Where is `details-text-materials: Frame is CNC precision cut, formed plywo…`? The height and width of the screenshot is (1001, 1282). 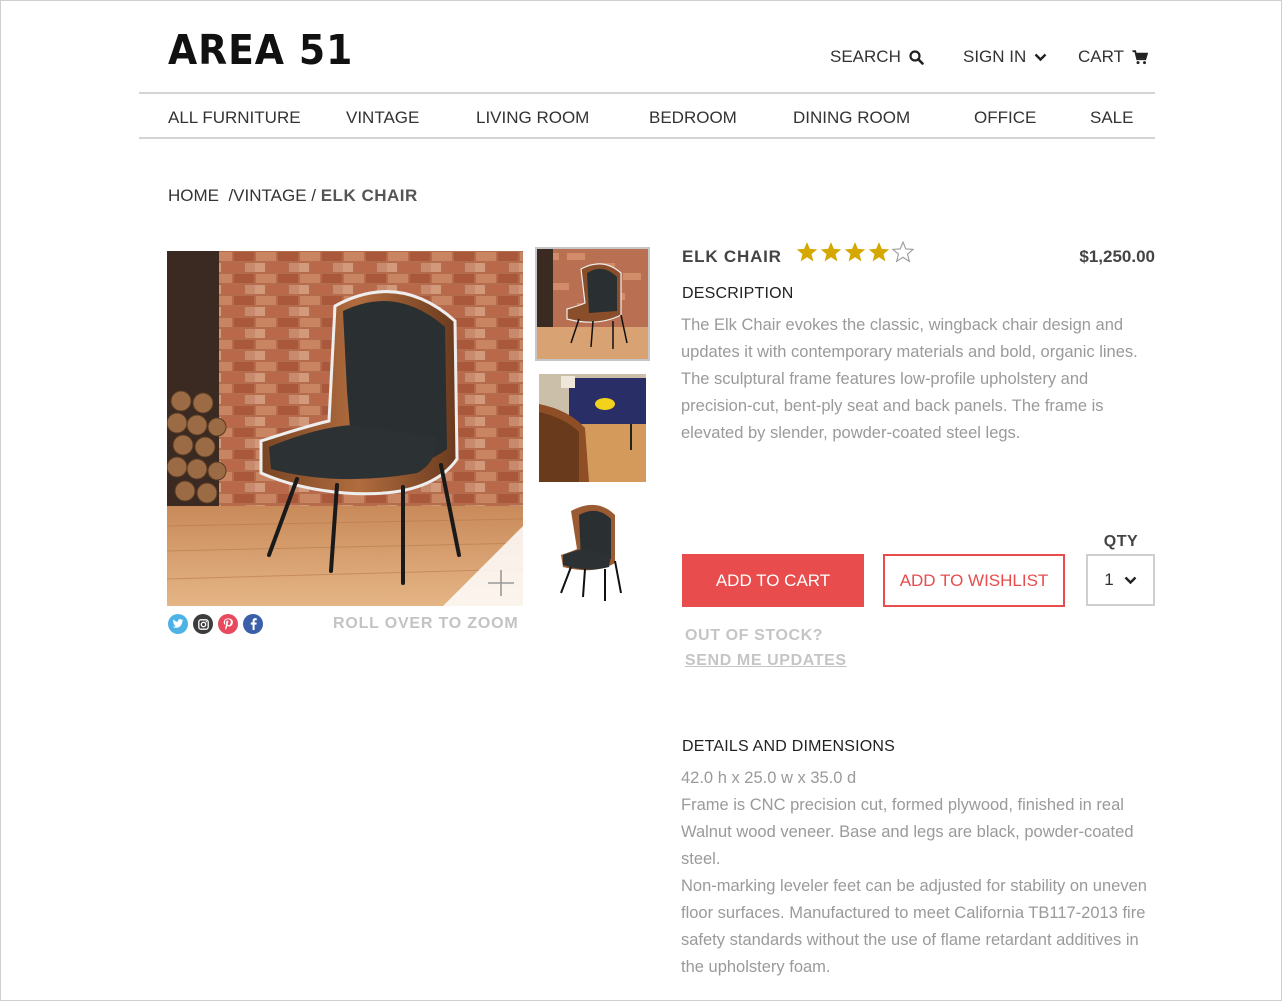
details-text-materials: Frame is CNC precision cut, formed plywo… is located at coordinates (907, 832).